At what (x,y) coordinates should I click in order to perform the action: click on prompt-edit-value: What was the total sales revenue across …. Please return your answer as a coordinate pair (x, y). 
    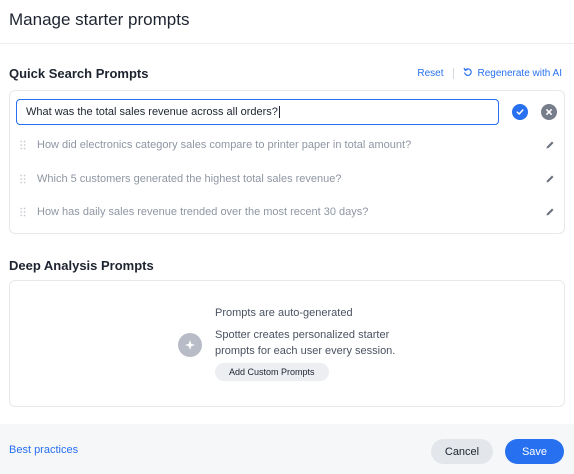
    Looking at the image, I should click on (152, 112).